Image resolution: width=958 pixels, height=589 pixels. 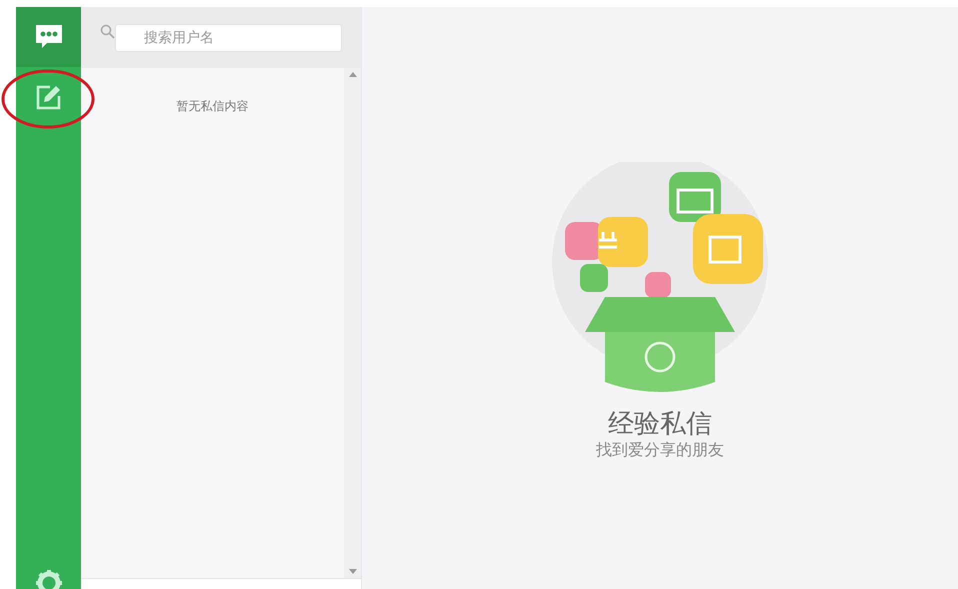 I want to click on edit-icon, so click(x=49, y=97).